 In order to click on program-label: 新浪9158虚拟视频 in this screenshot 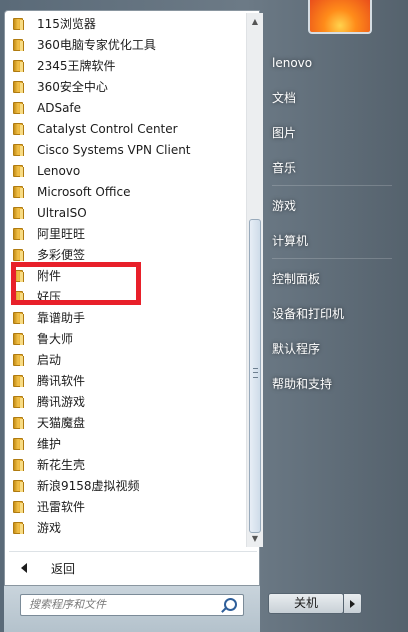, I will do `click(88, 486)`.